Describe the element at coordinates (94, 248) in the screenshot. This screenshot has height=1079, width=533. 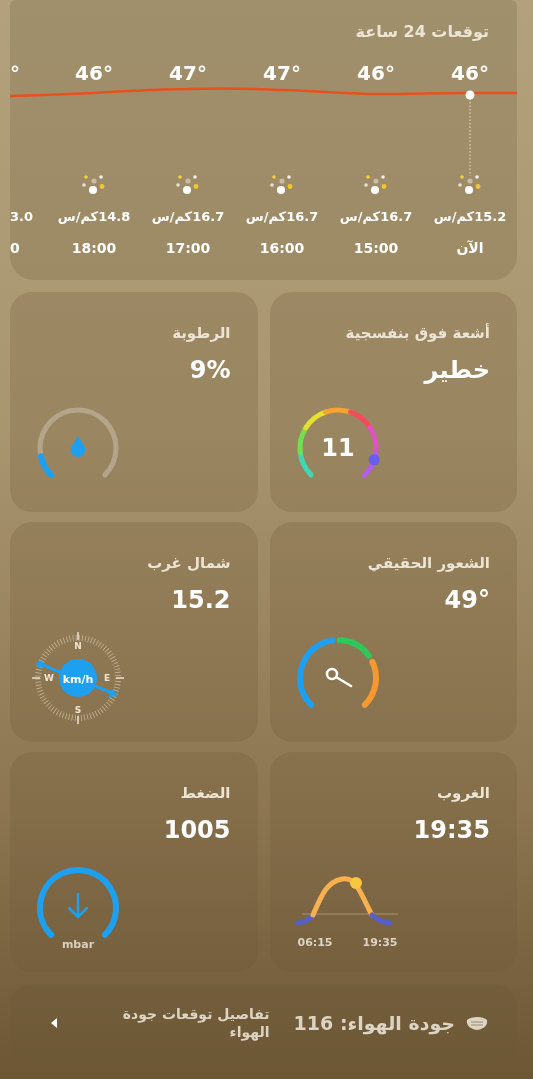
I see `hour-label: 18:00` at that location.